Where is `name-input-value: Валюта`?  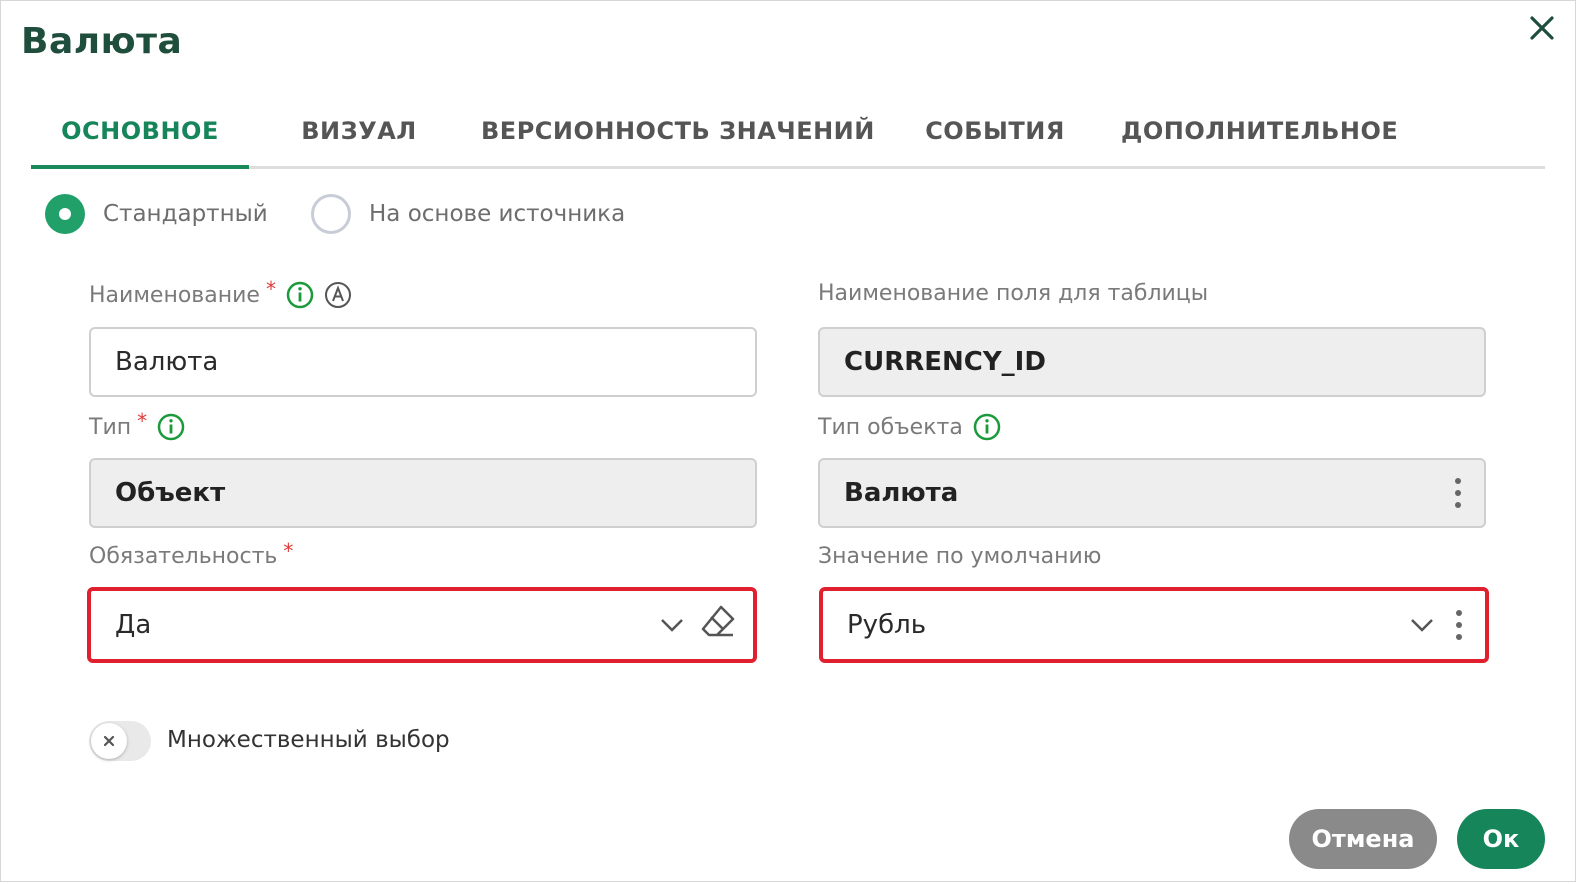 name-input-value: Валюта is located at coordinates (167, 362).